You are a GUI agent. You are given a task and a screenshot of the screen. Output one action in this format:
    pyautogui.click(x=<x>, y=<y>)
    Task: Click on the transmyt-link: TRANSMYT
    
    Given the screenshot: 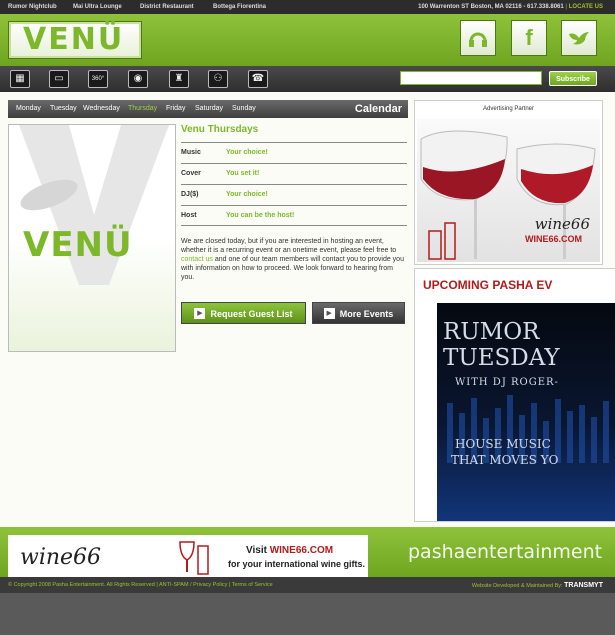 What is the action you would take?
    pyautogui.click(x=583, y=585)
    